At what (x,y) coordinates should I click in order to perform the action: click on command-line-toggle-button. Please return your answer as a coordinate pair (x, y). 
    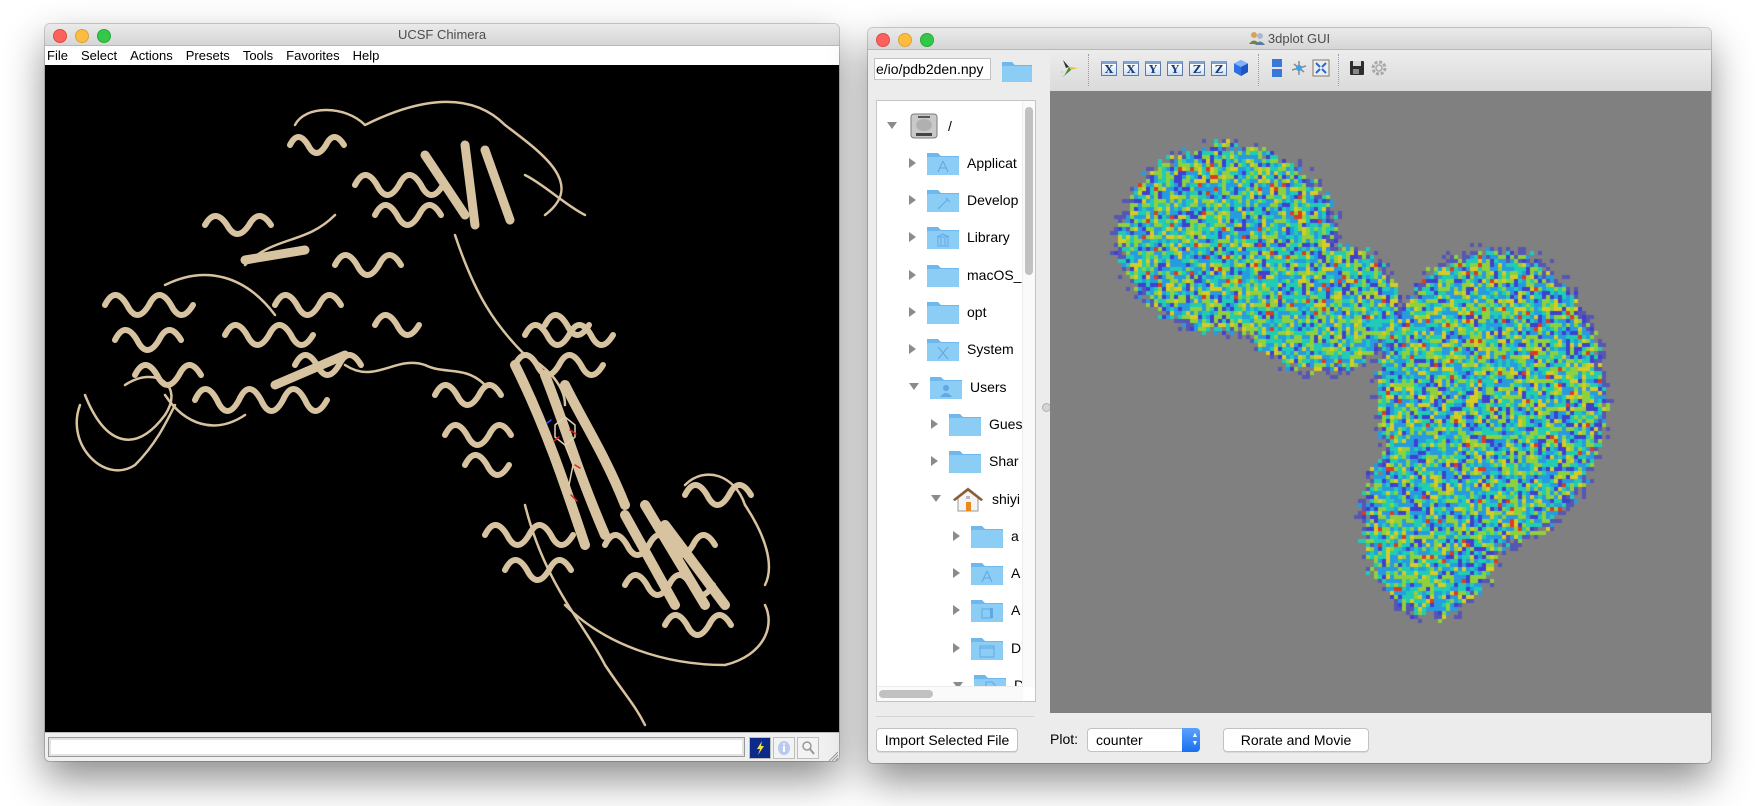
    Looking at the image, I should click on (760, 748).